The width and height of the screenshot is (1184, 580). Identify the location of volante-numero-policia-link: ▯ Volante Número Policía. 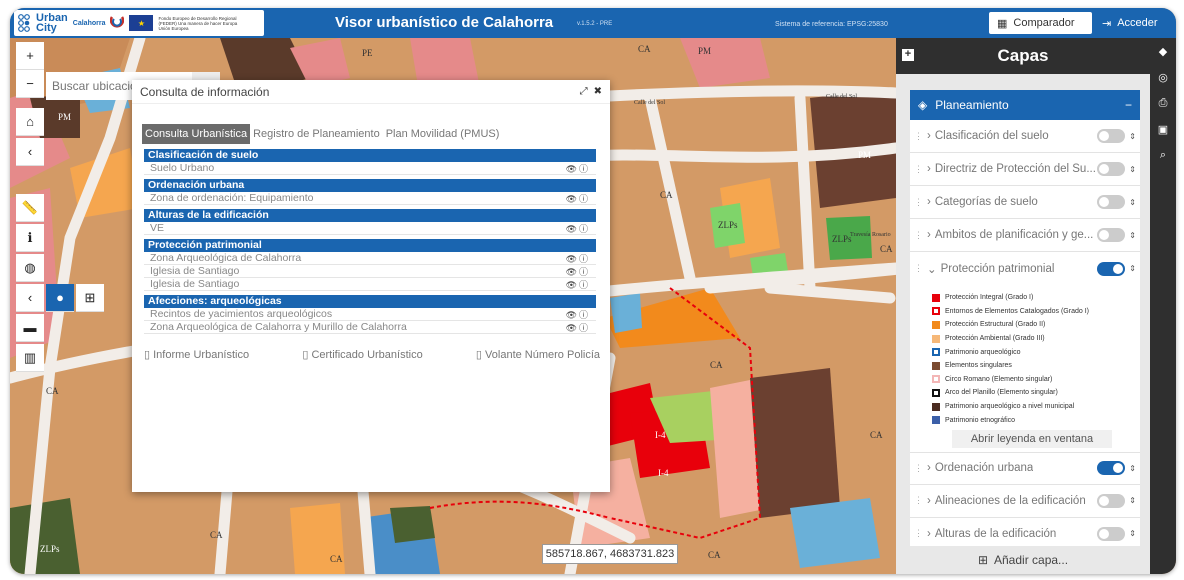
(538, 354).